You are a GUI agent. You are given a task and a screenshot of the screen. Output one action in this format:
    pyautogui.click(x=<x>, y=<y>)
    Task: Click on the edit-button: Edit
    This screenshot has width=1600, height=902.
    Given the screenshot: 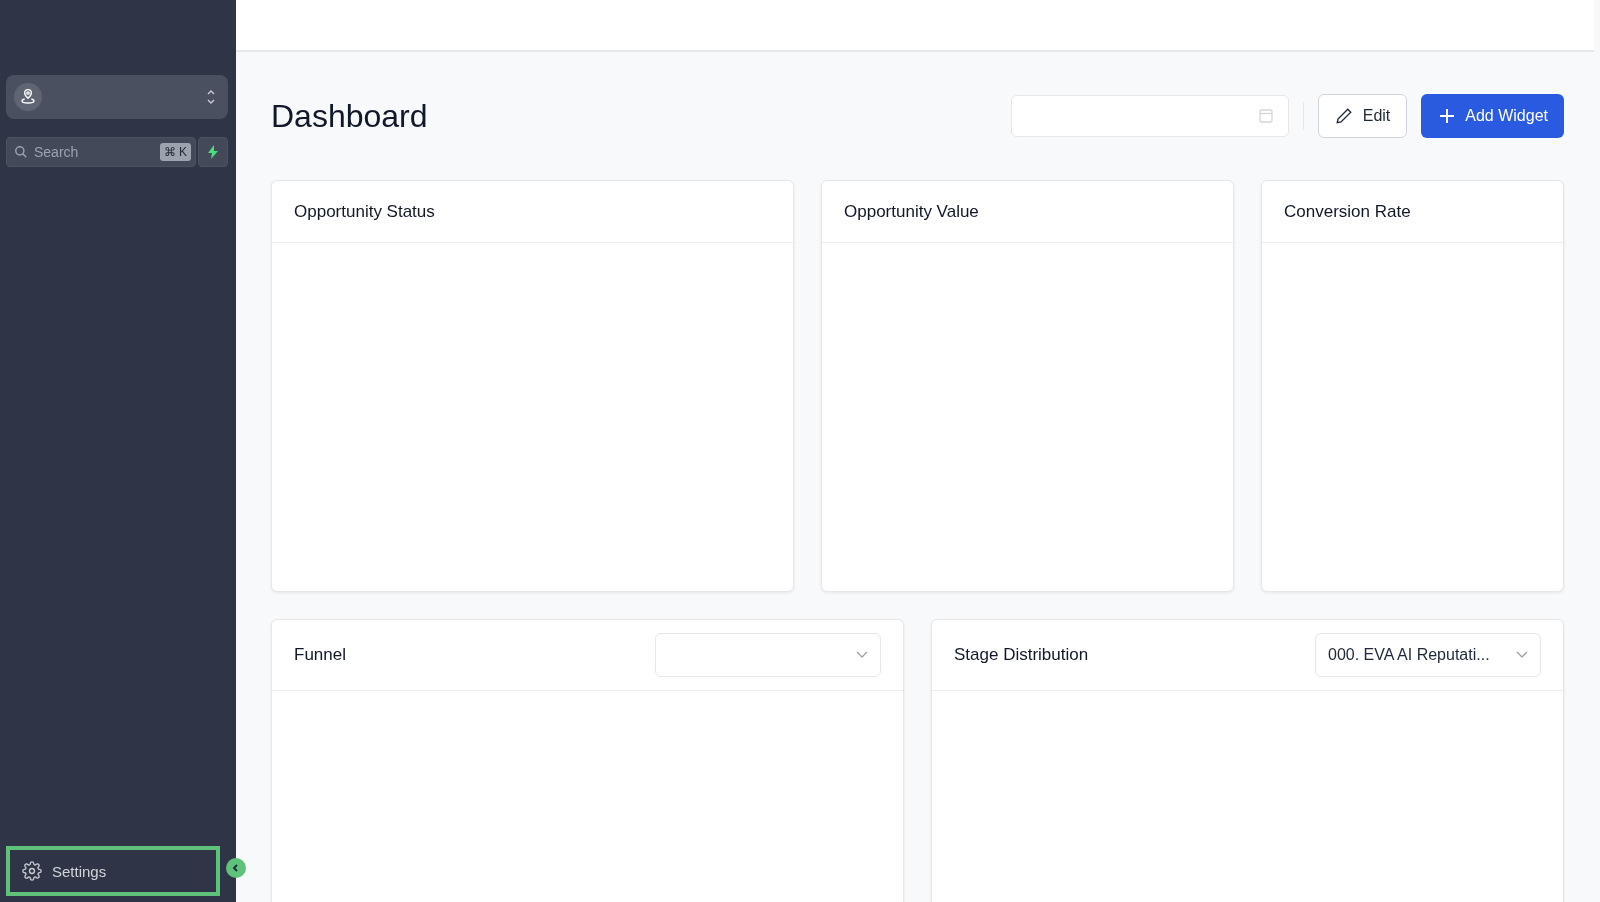 What is the action you would take?
    pyautogui.click(x=1362, y=116)
    